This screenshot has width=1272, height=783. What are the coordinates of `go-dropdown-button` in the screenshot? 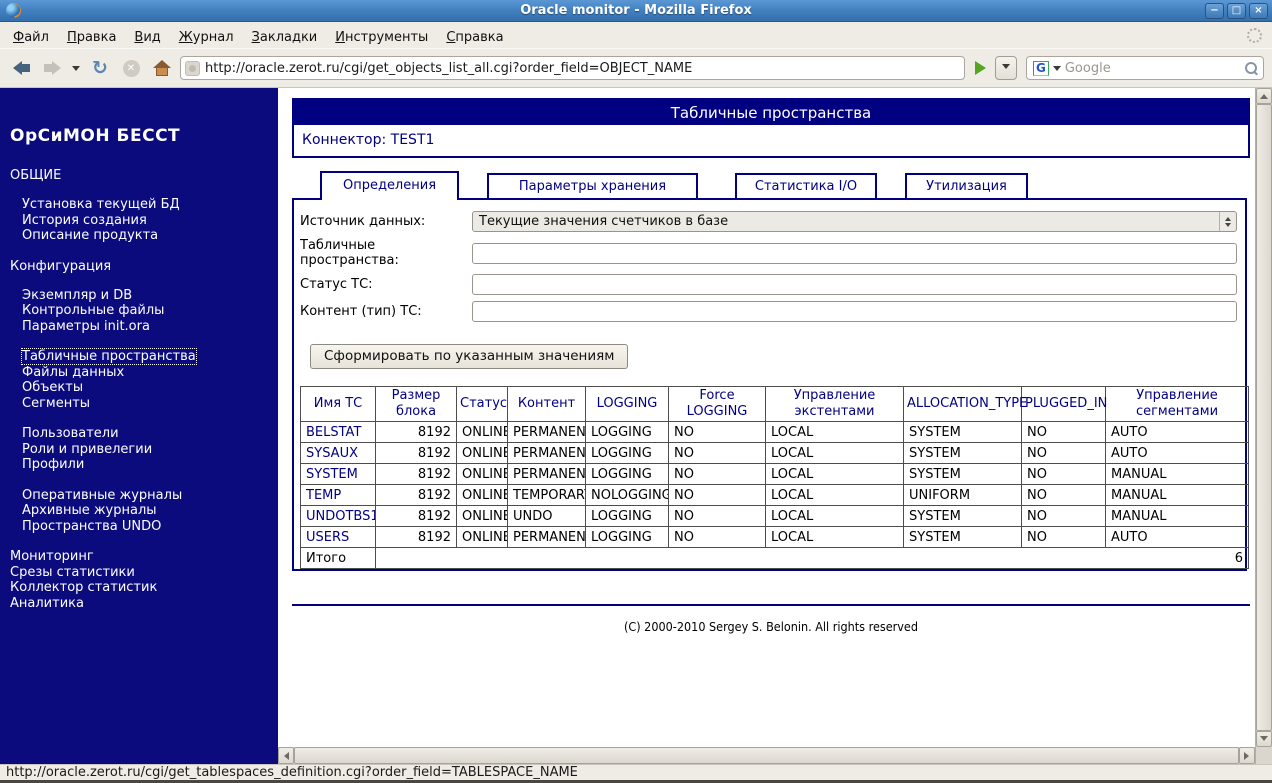 It's located at (1006, 68).